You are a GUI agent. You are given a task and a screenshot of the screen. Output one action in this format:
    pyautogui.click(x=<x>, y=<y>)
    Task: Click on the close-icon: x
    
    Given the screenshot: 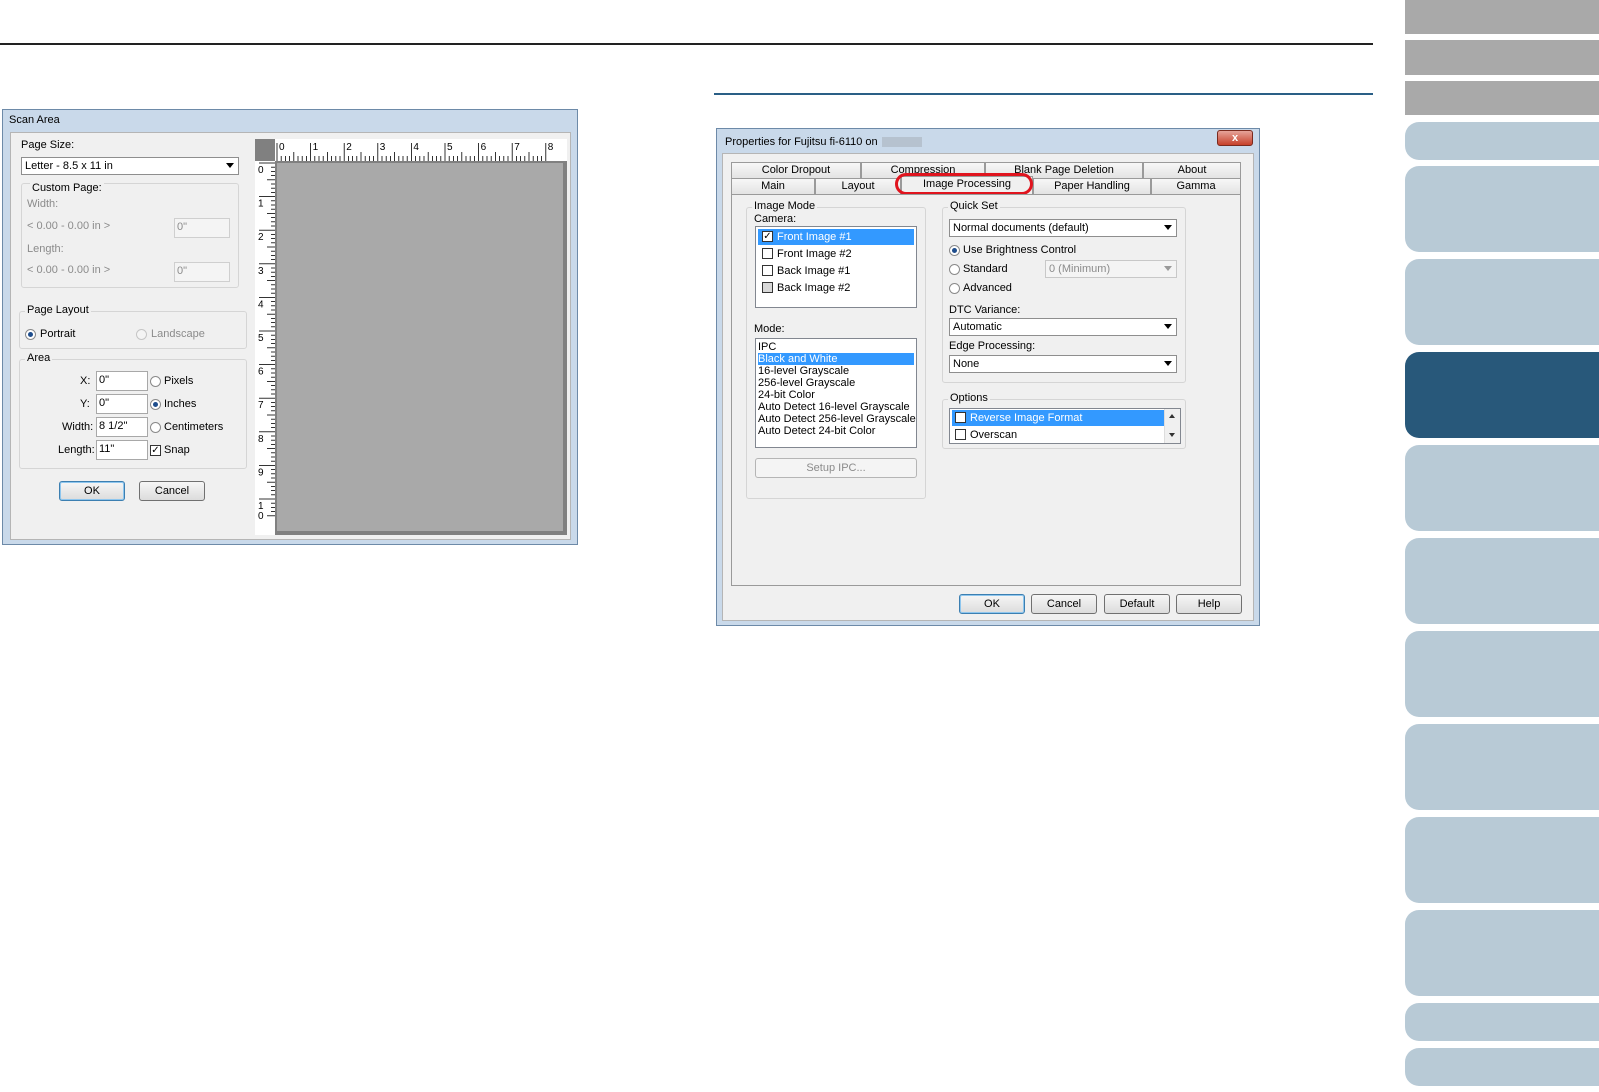 What is the action you would take?
    pyautogui.click(x=1235, y=138)
    